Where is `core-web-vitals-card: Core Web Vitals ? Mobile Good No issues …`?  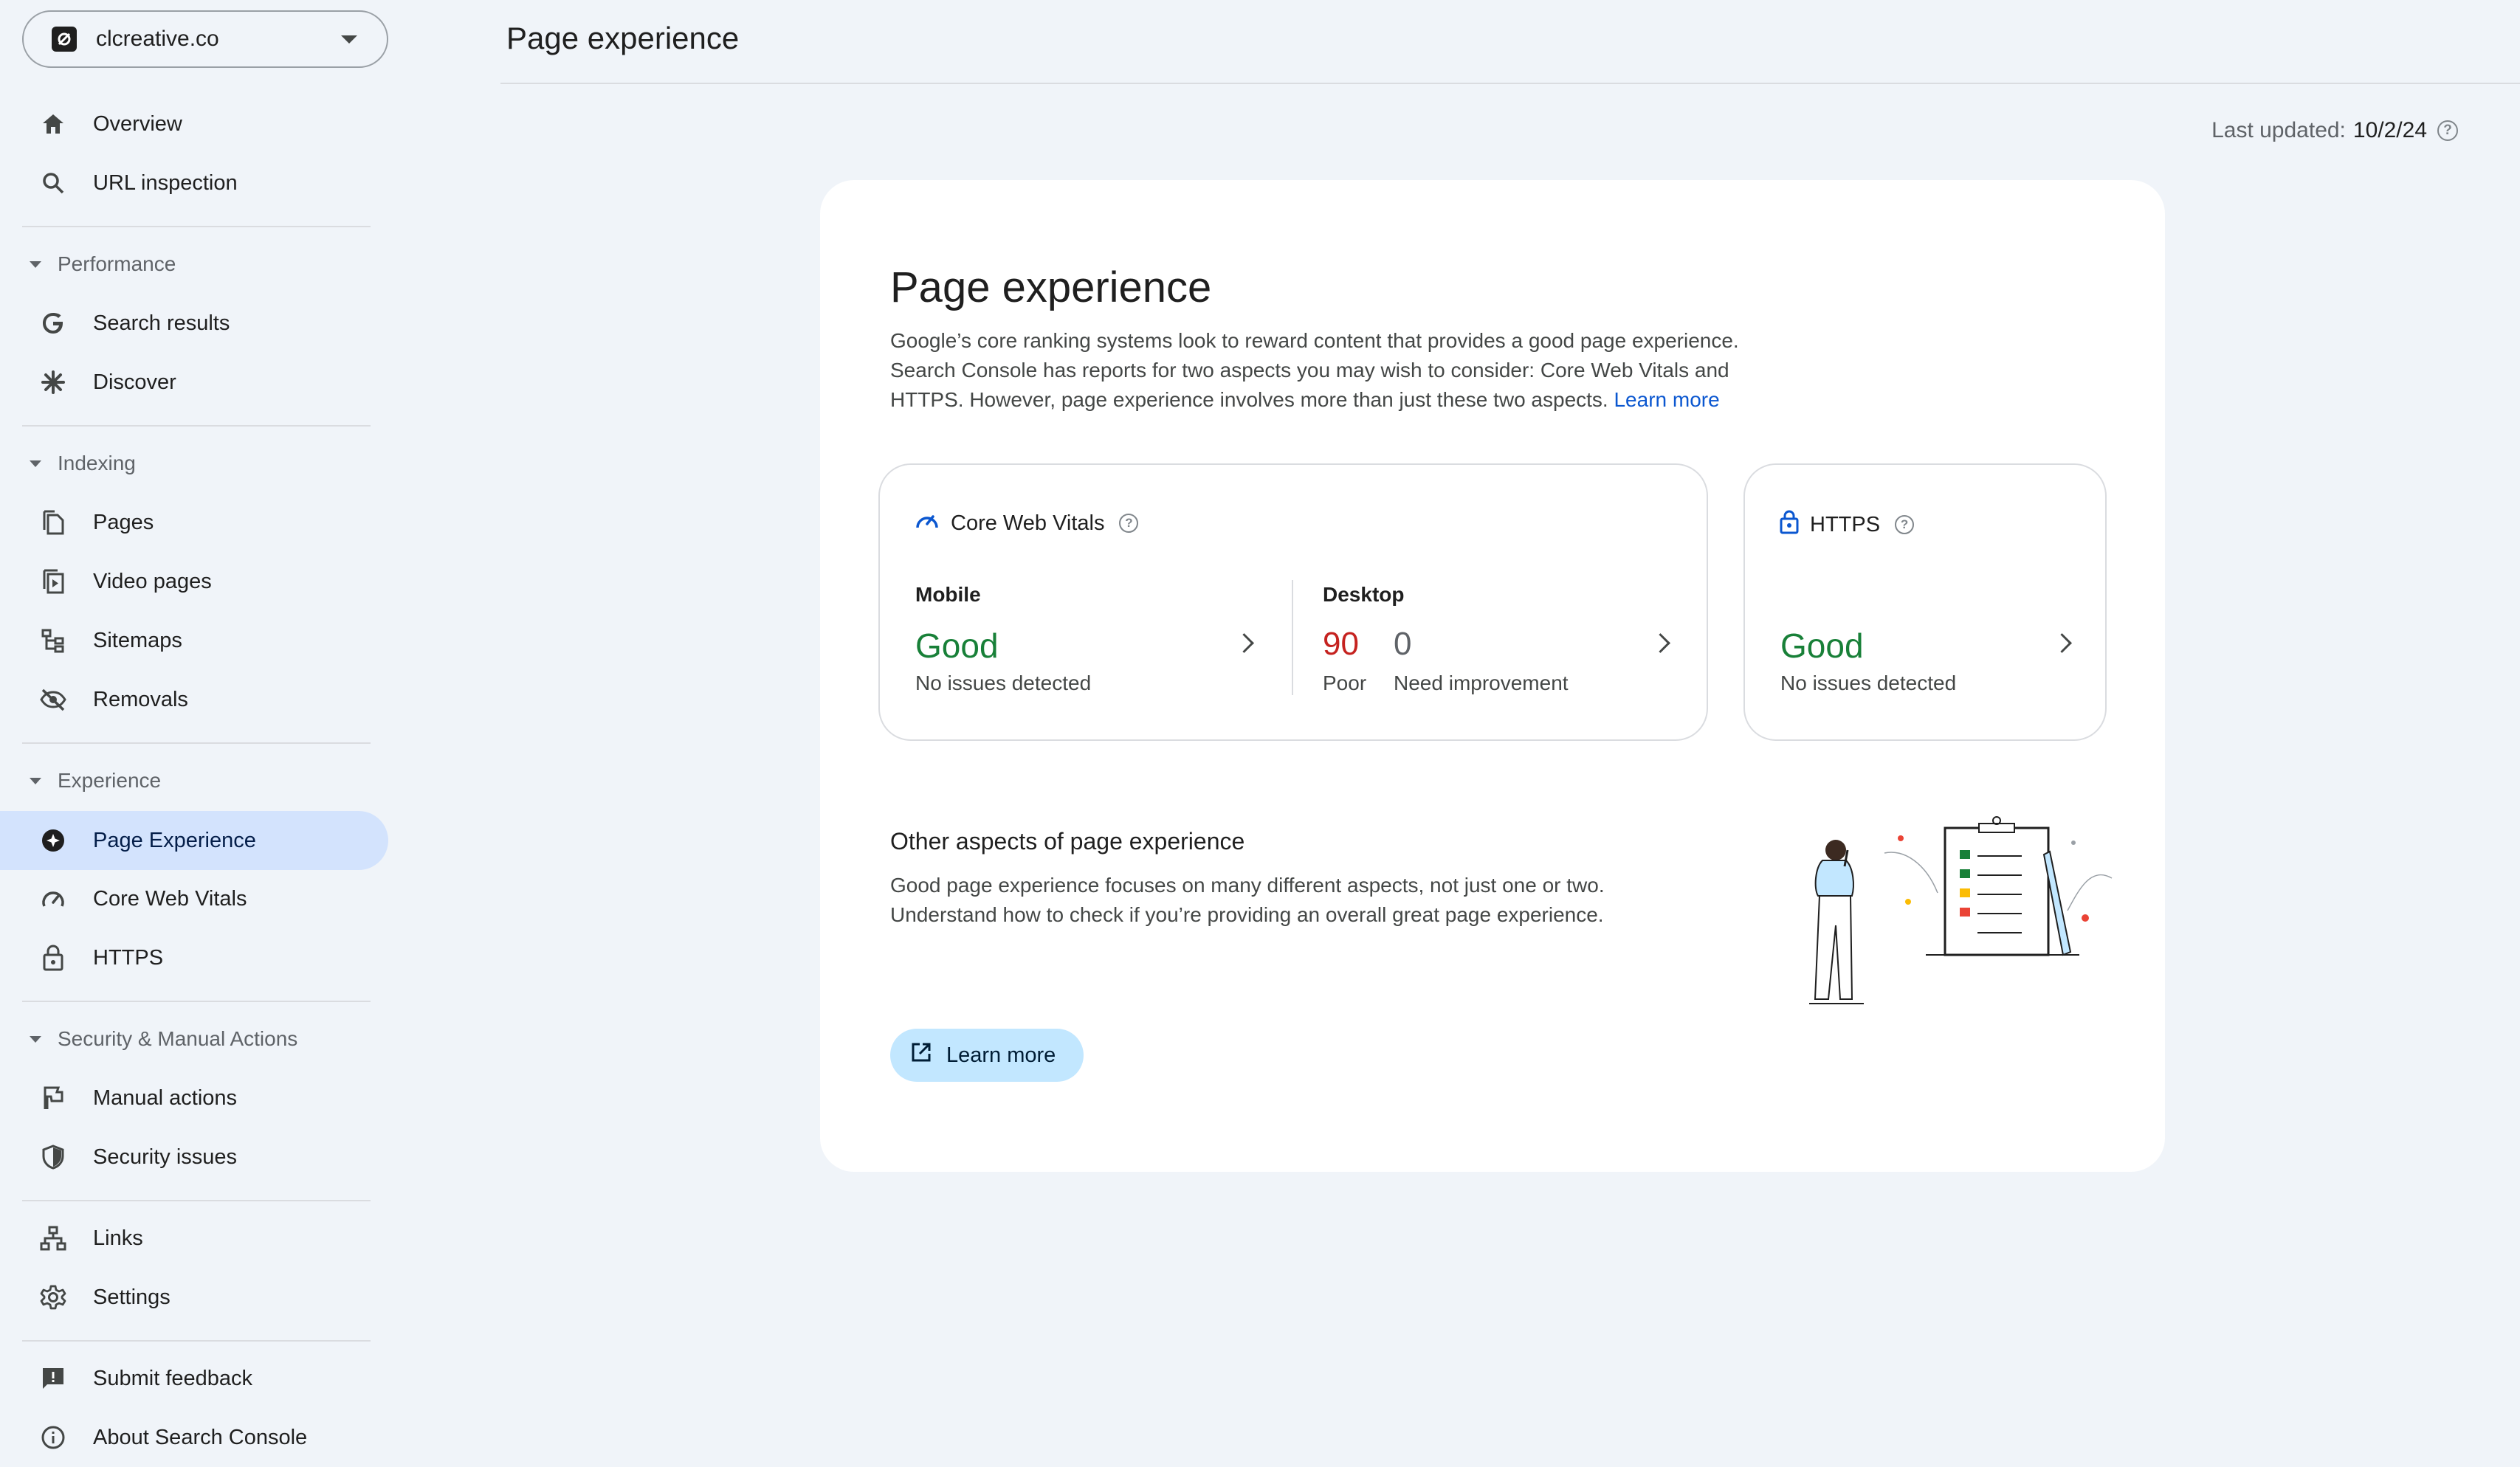
core-web-vitals-card: Core Web Vitals ? Mobile Good No issues … is located at coordinates (1293, 602).